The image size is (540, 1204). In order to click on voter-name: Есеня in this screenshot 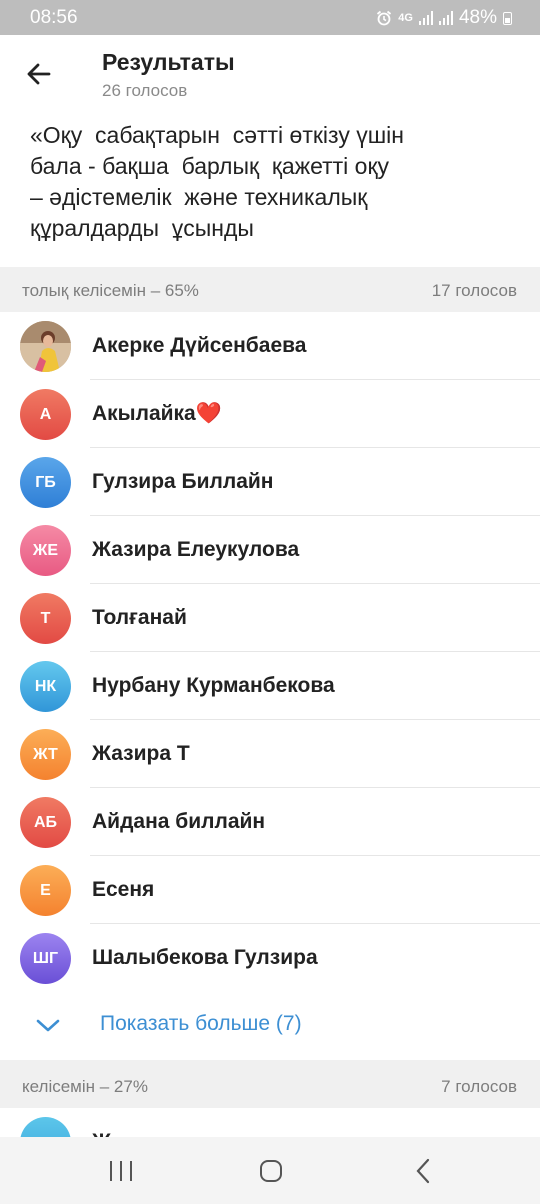, I will do `click(123, 889)`.